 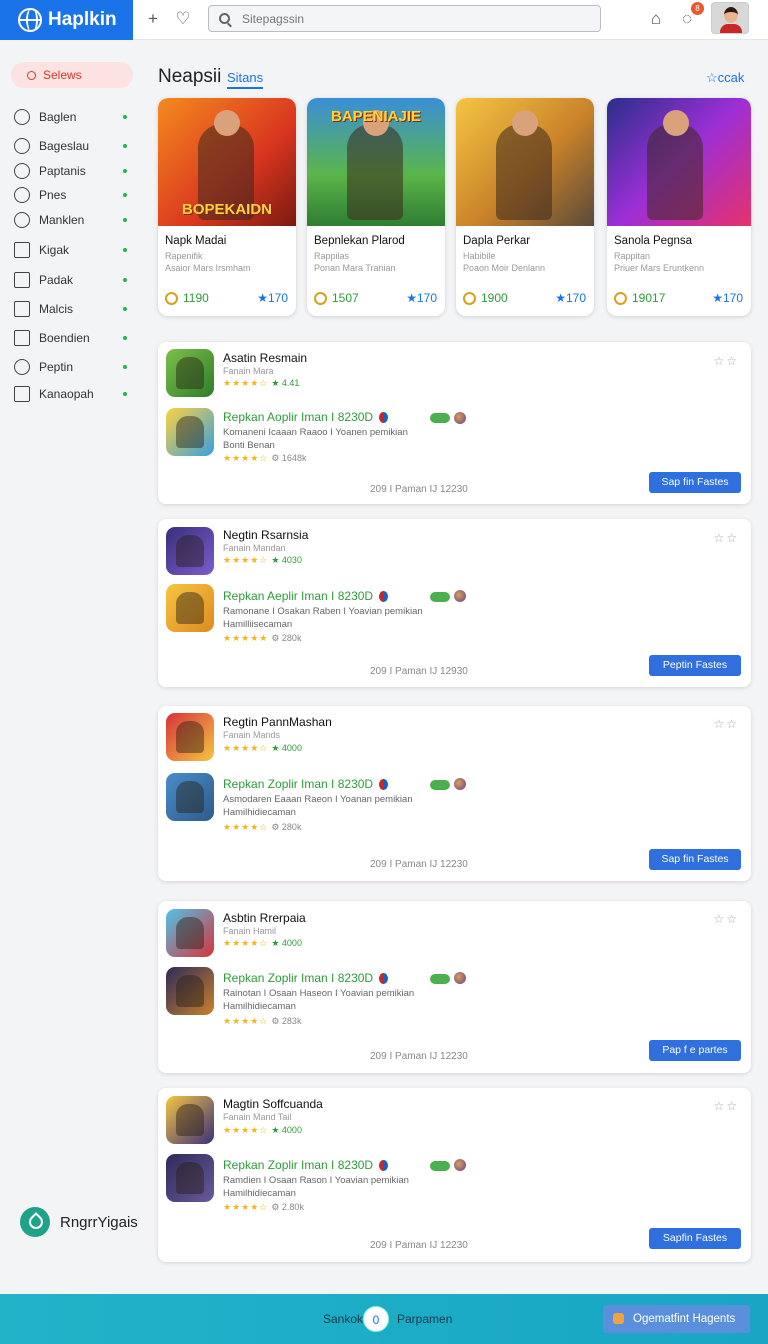 What do you see at coordinates (73, 338) in the screenshot?
I see `sidebar-item-9: Boendien` at bounding box center [73, 338].